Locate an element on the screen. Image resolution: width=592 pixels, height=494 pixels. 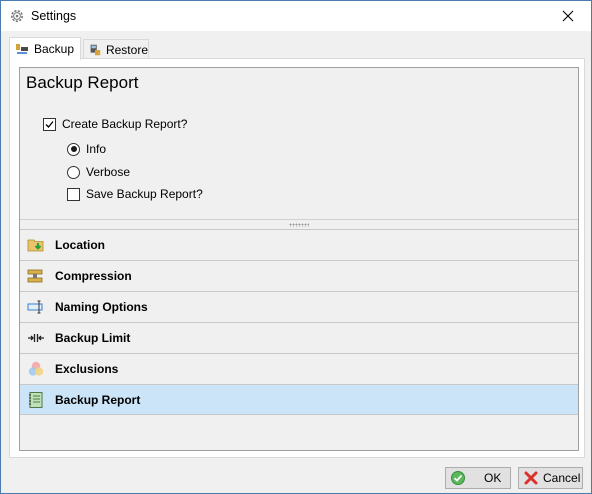
nav-item-naming-options: Naming Options is located at coordinates (299, 306).